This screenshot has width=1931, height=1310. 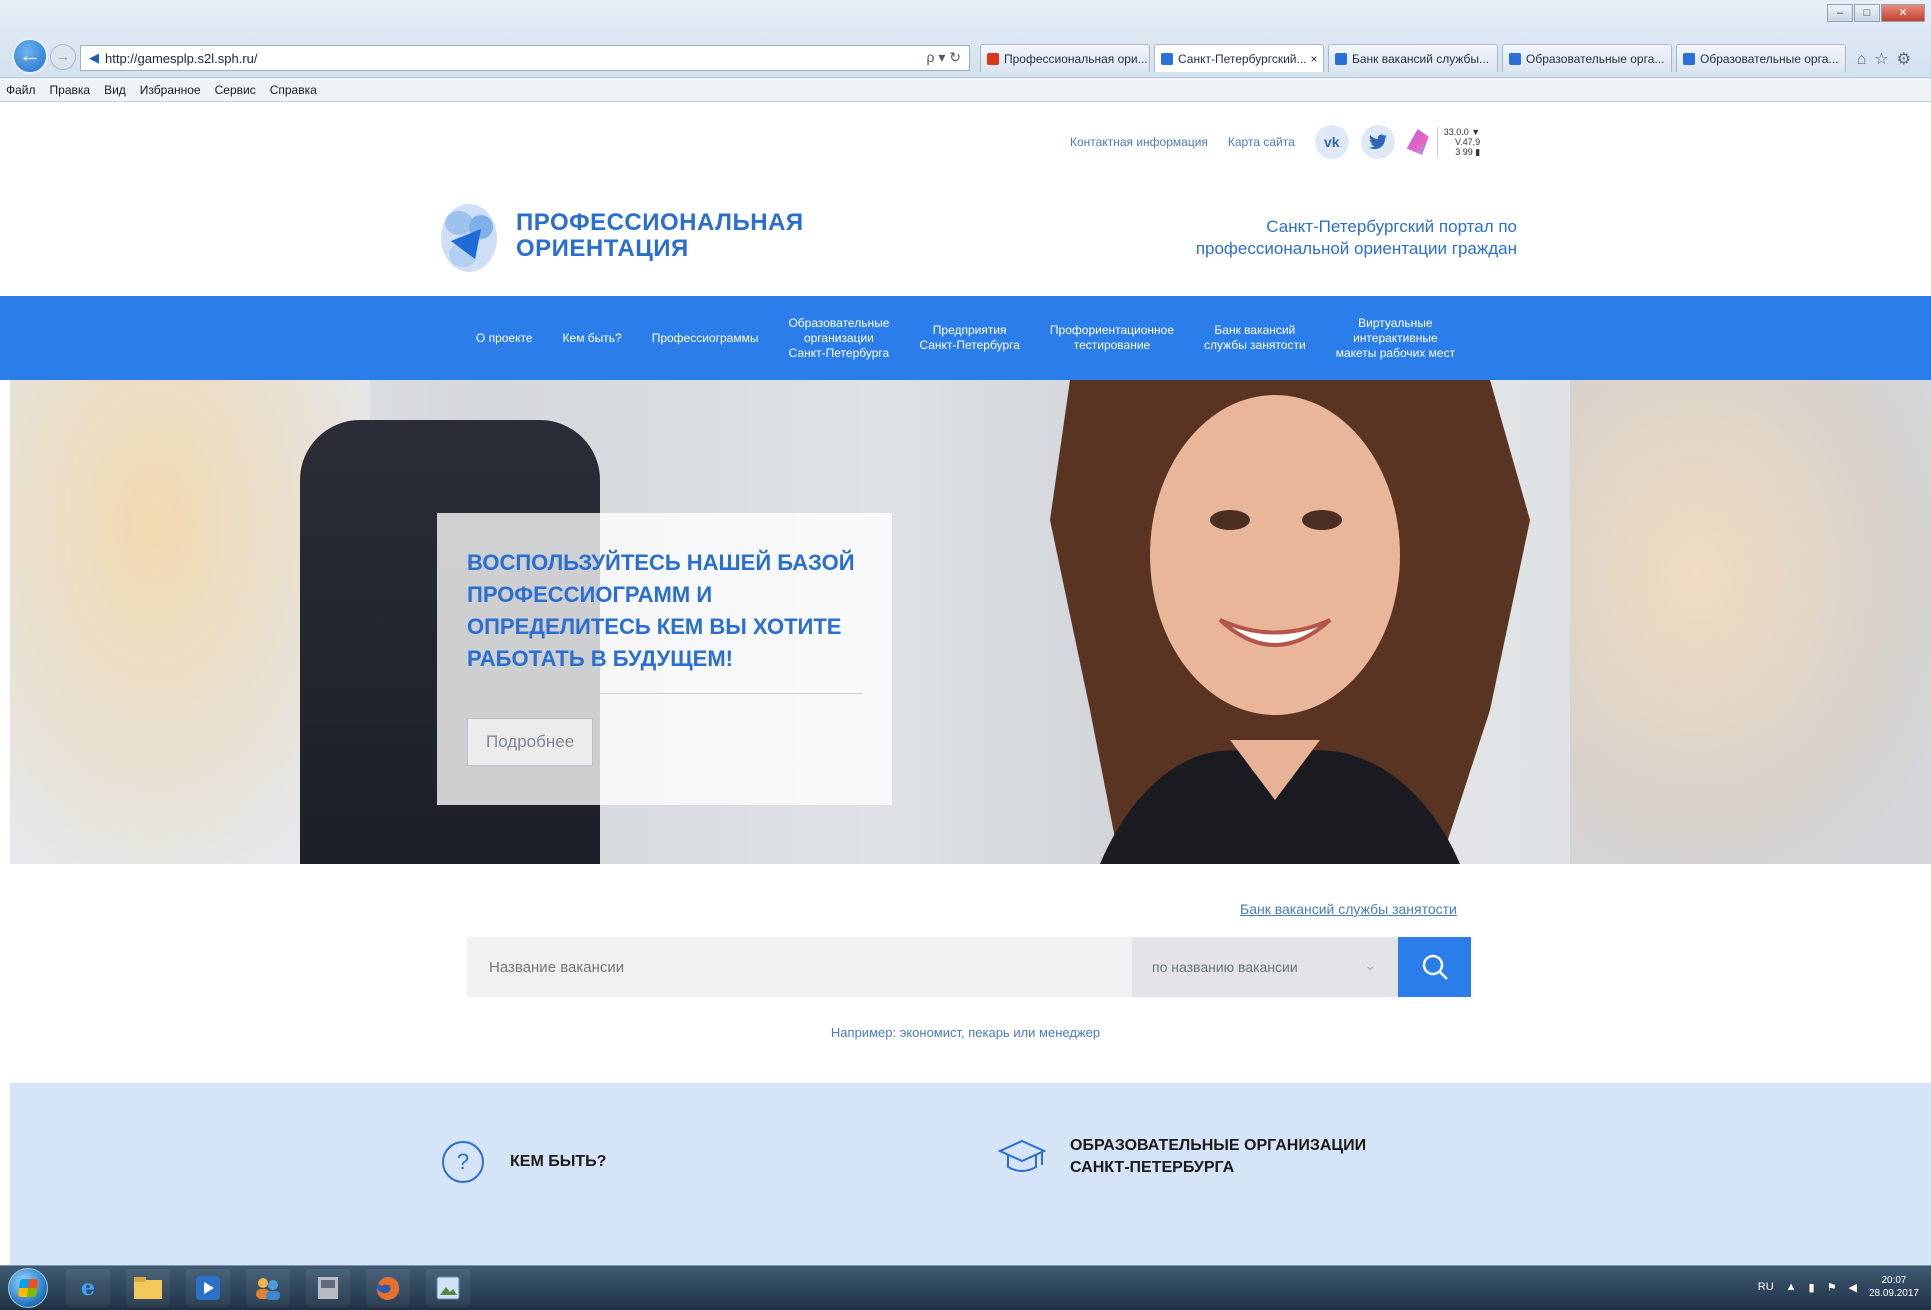 I want to click on back-button: ←, so click(x=30, y=56).